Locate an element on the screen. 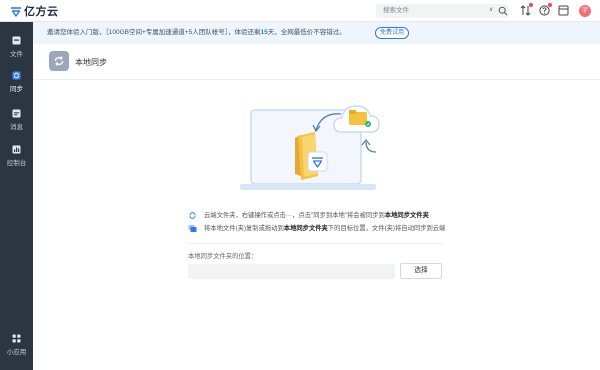 Image resolution: width=600 pixels, height=370 pixels. notice-suffix: 天，全网最低价不容错过。 is located at coordinates (306, 32).